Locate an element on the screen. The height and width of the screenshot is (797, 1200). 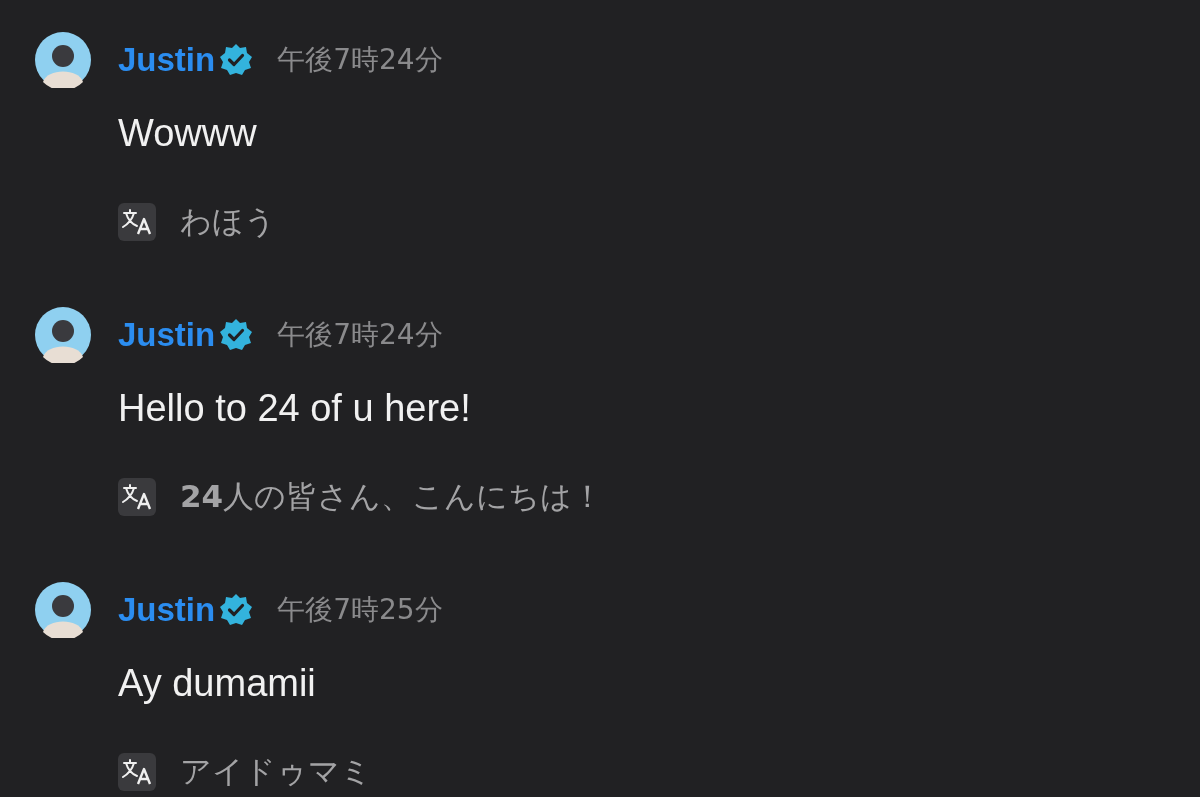
message-text: Hello to 24 of u here! is located at coordinates (295, 408).